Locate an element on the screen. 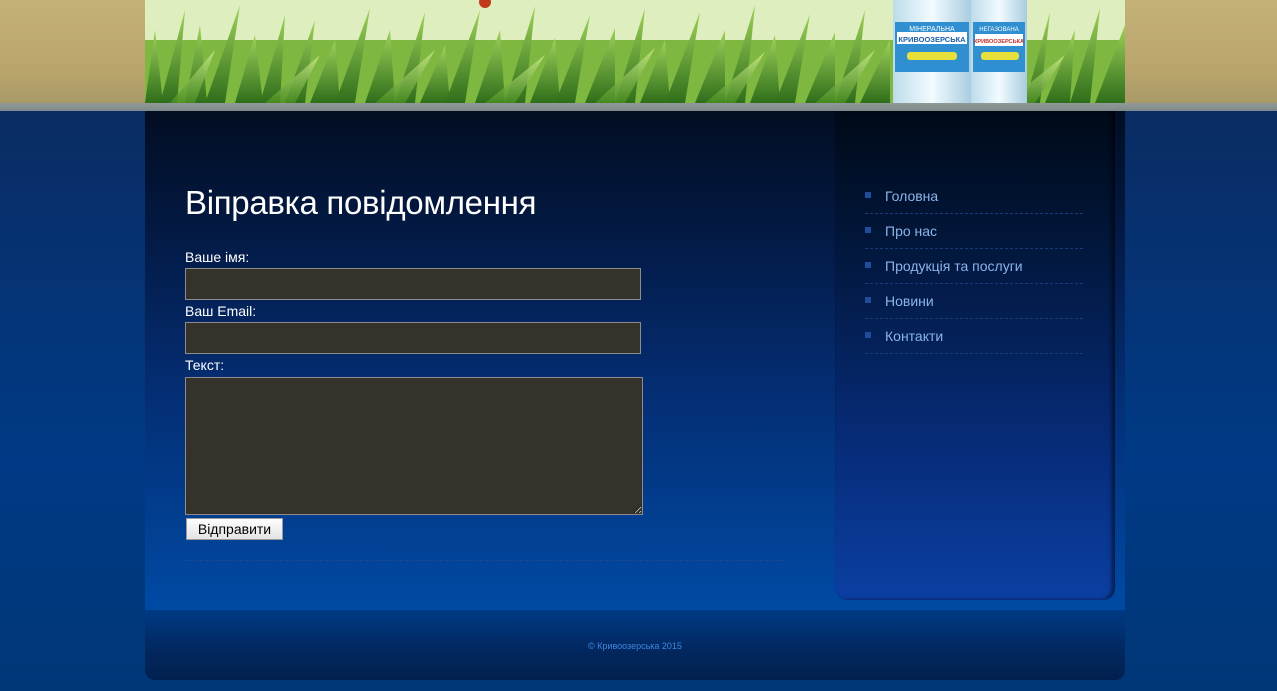 Image resolution: width=1277 pixels, height=691 pixels. bottle-left-brand: КРИВООЗЕРСЬКА is located at coordinates (932, 39).